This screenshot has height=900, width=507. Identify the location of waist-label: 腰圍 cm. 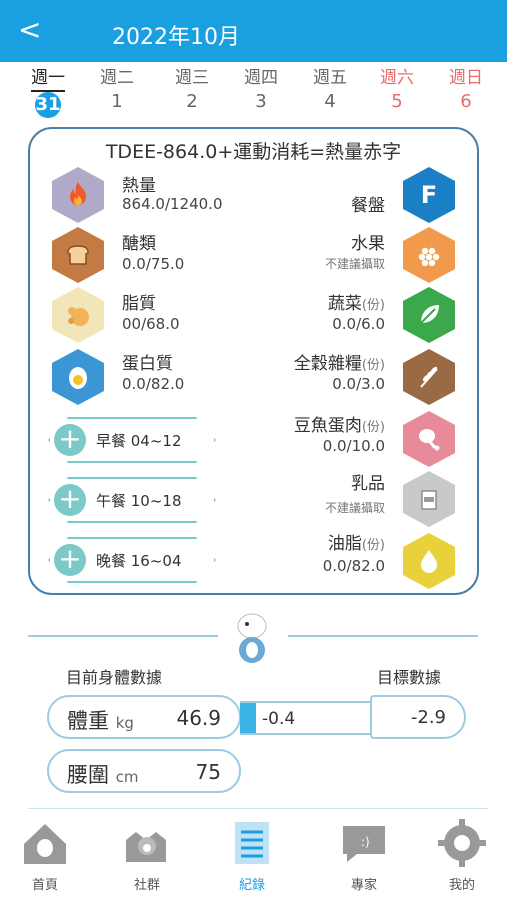
(103, 775).